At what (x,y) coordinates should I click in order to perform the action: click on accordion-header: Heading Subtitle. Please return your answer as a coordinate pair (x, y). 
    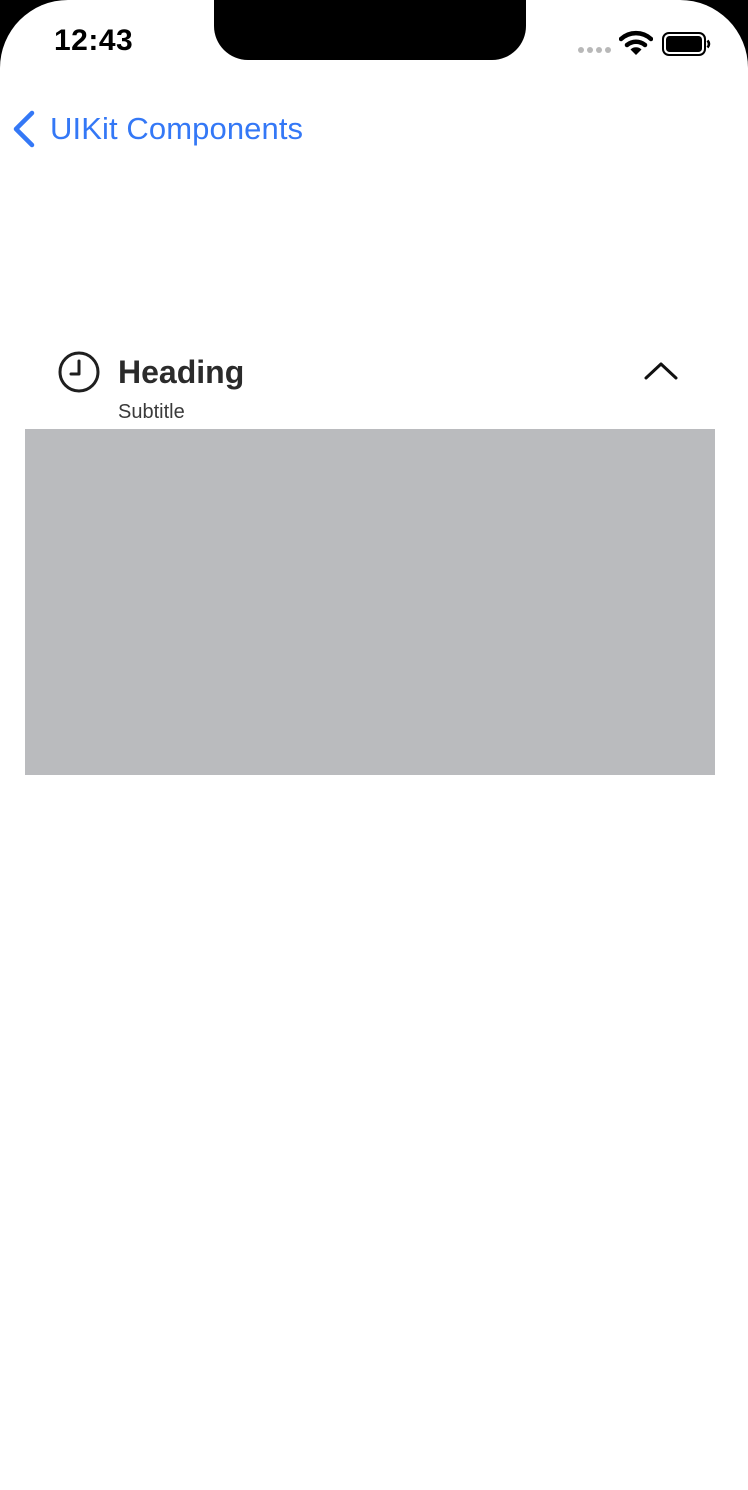
    Looking at the image, I should click on (370, 384).